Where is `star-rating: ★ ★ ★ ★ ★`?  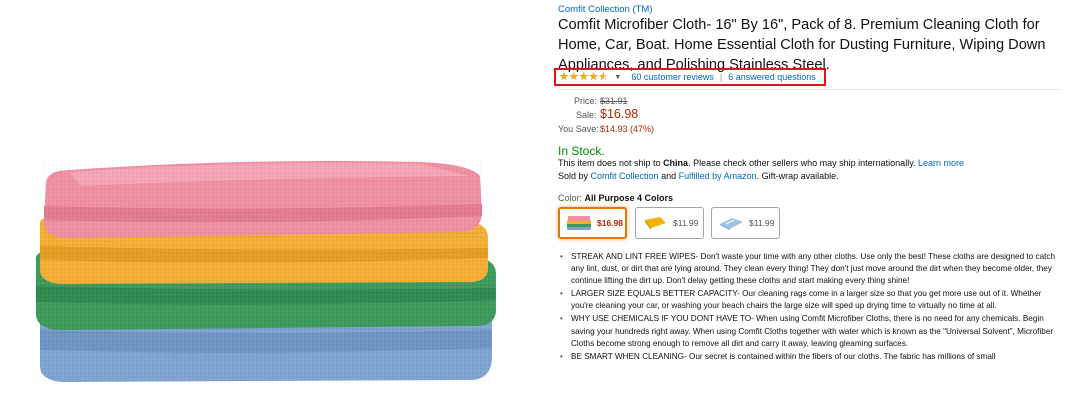
star-rating: ★ ★ ★ ★ ★ is located at coordinates (584, 76).